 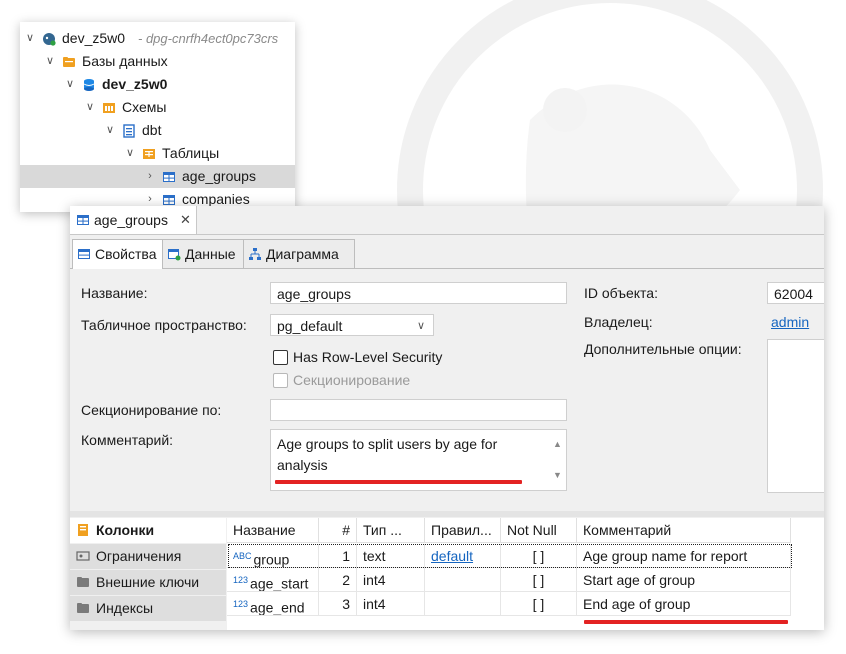 I want to click on column-header-not-null: Not Null, so click(x=539, y=530).